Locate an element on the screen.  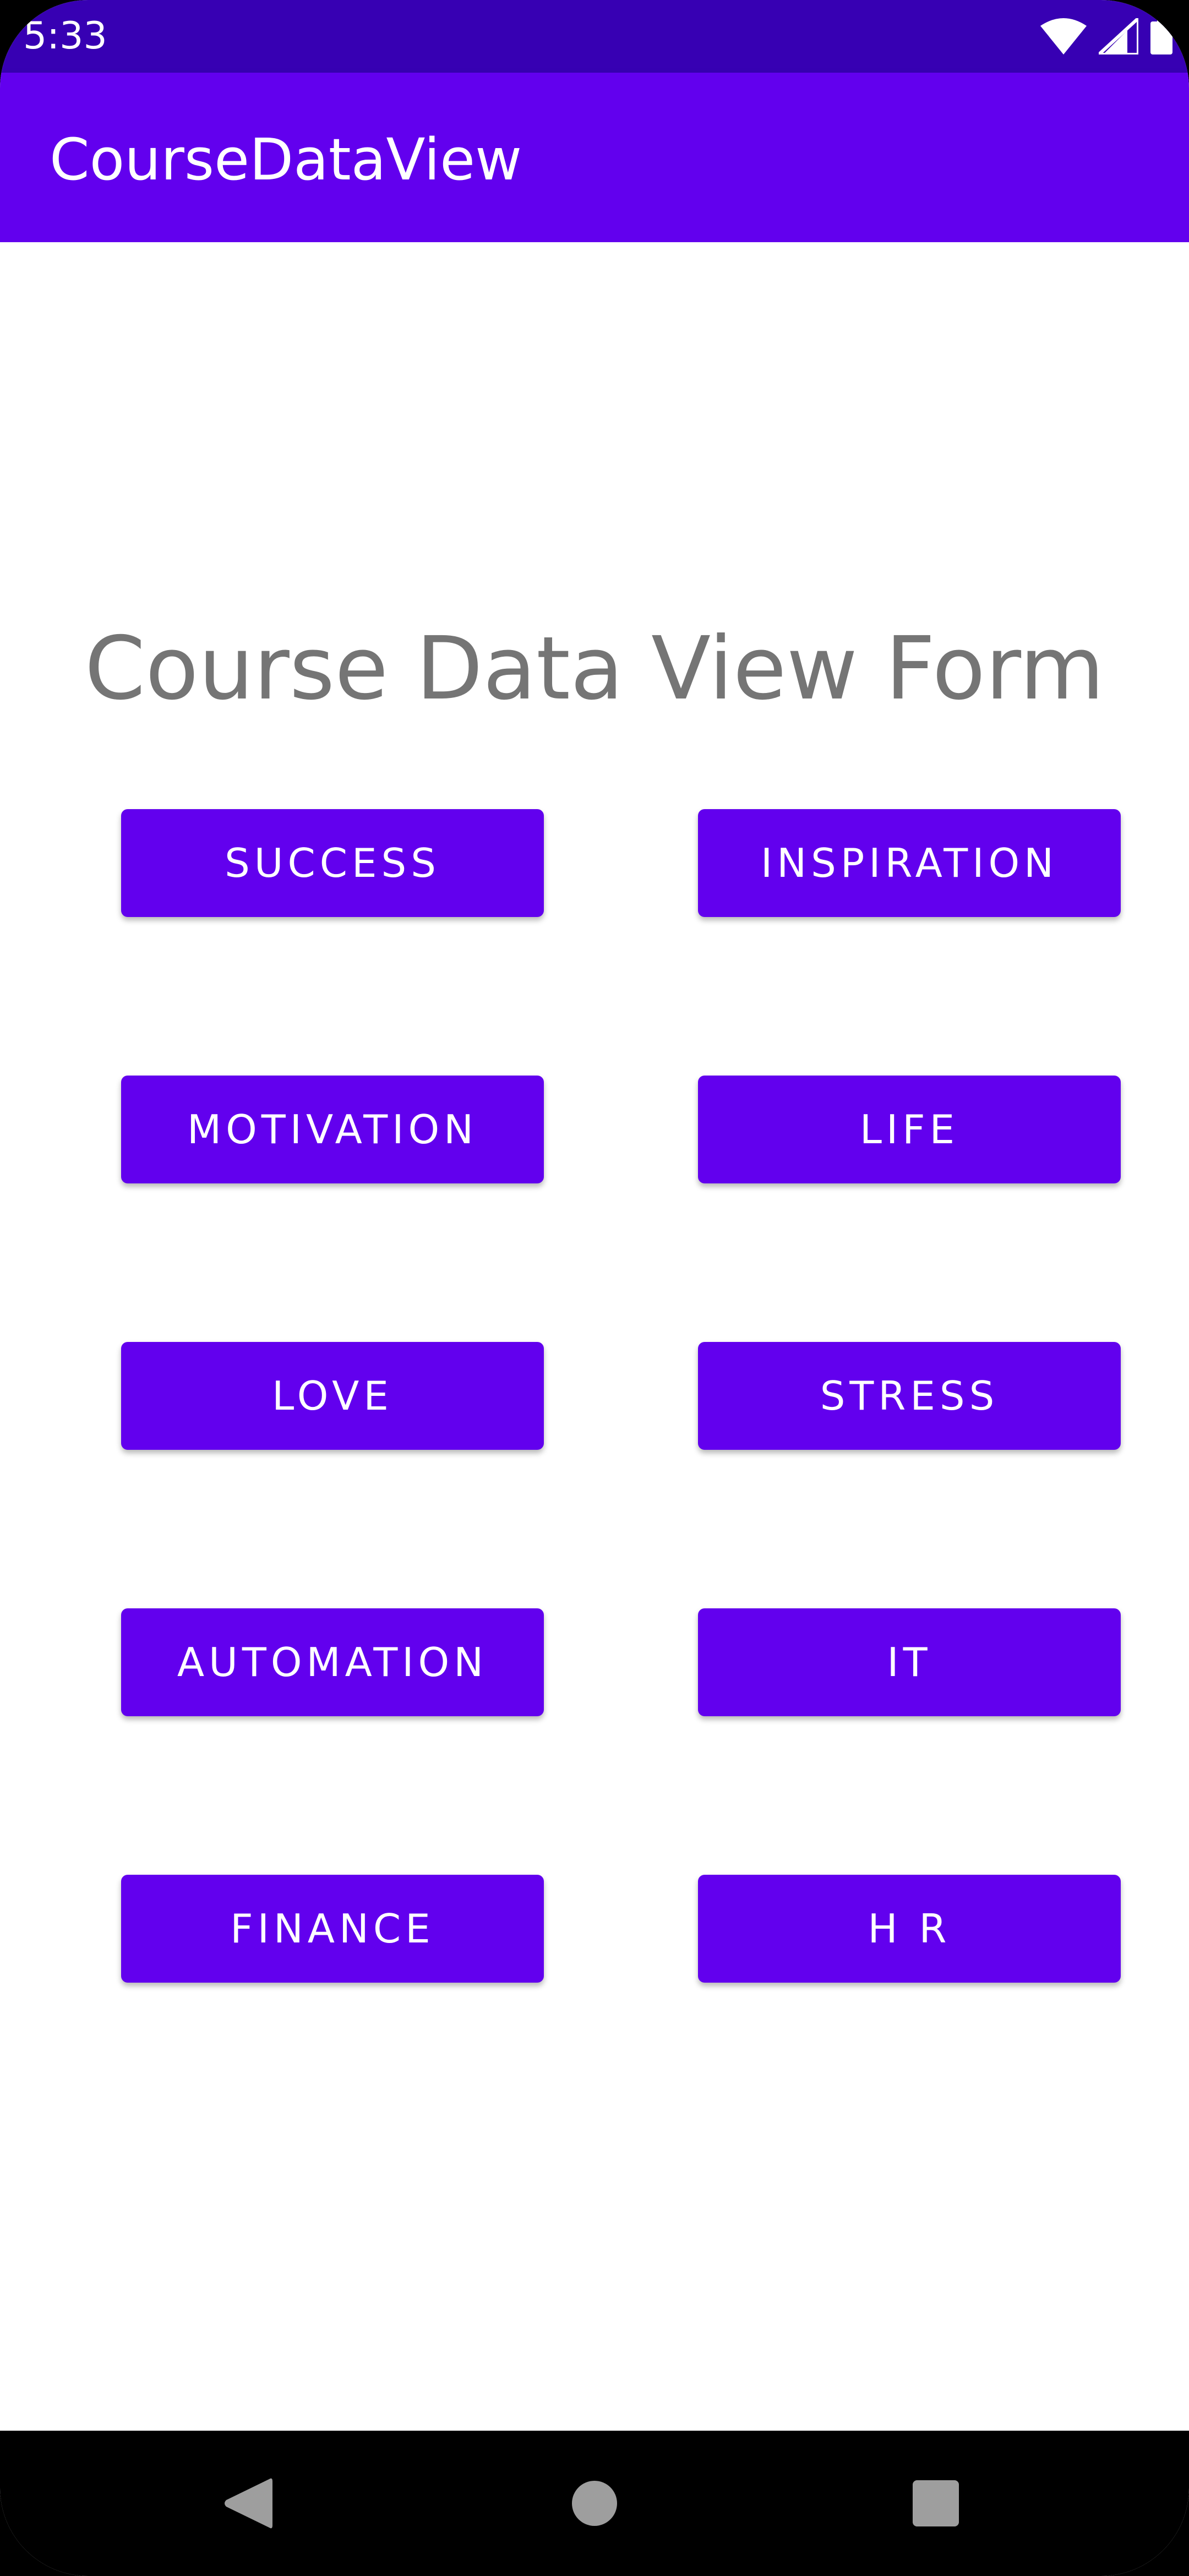
love-button: LOVE is located at coordinates (332, 1396).